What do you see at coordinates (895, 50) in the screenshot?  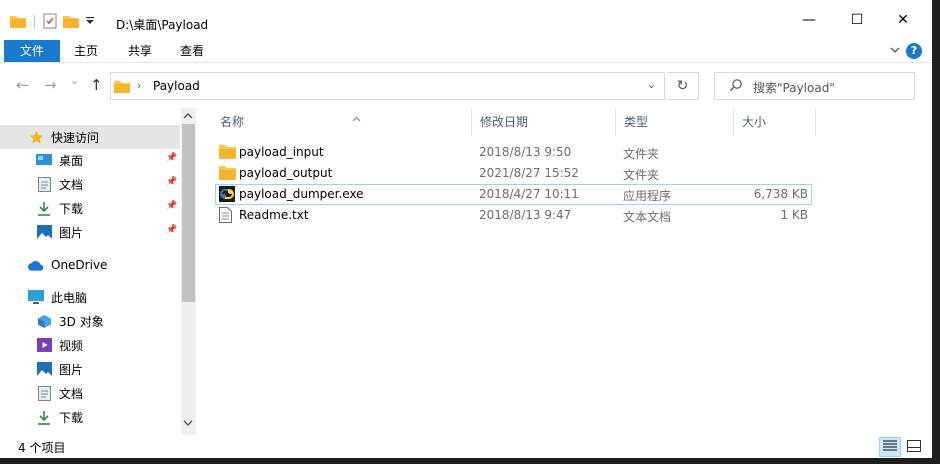 I see `chevron-down-icon` at bounding box center [895, 50].